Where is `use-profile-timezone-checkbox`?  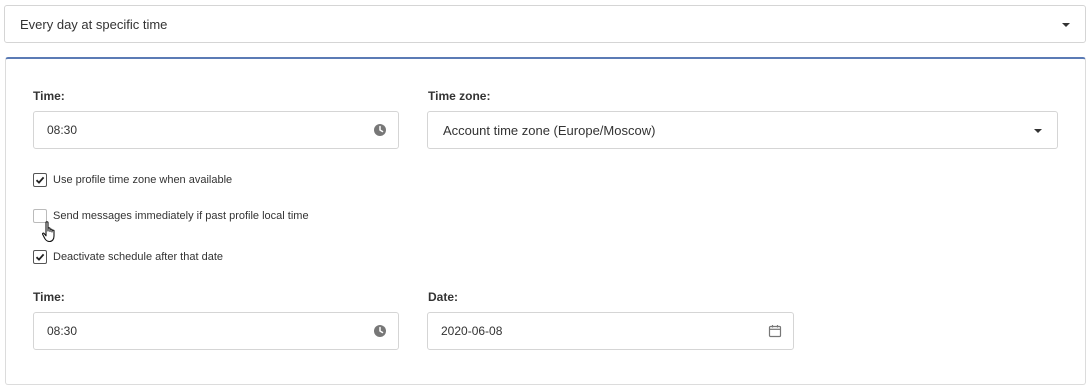 use-profile-timezone-checkbox is located at coordinates (40, 180).